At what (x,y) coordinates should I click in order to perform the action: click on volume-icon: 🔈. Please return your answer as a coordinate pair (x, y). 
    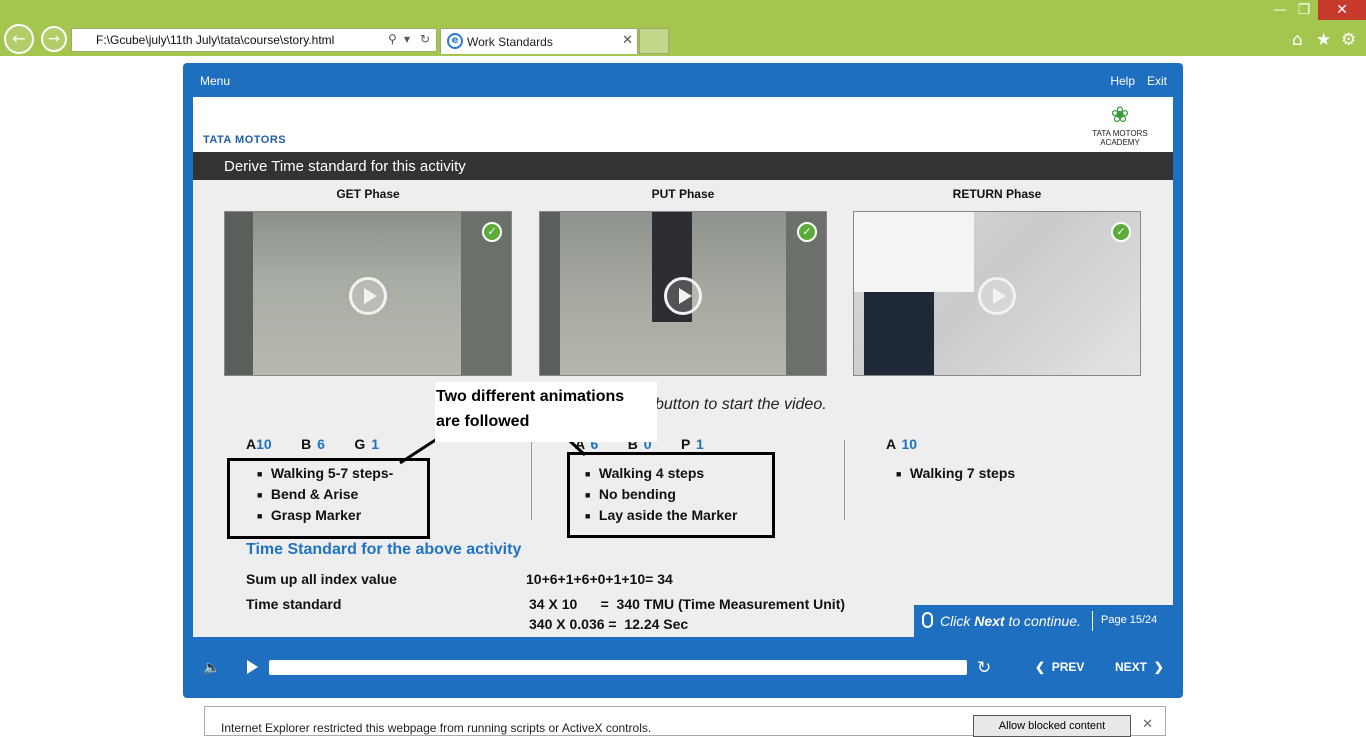
    Looking at the image, I should click on (211, 668).